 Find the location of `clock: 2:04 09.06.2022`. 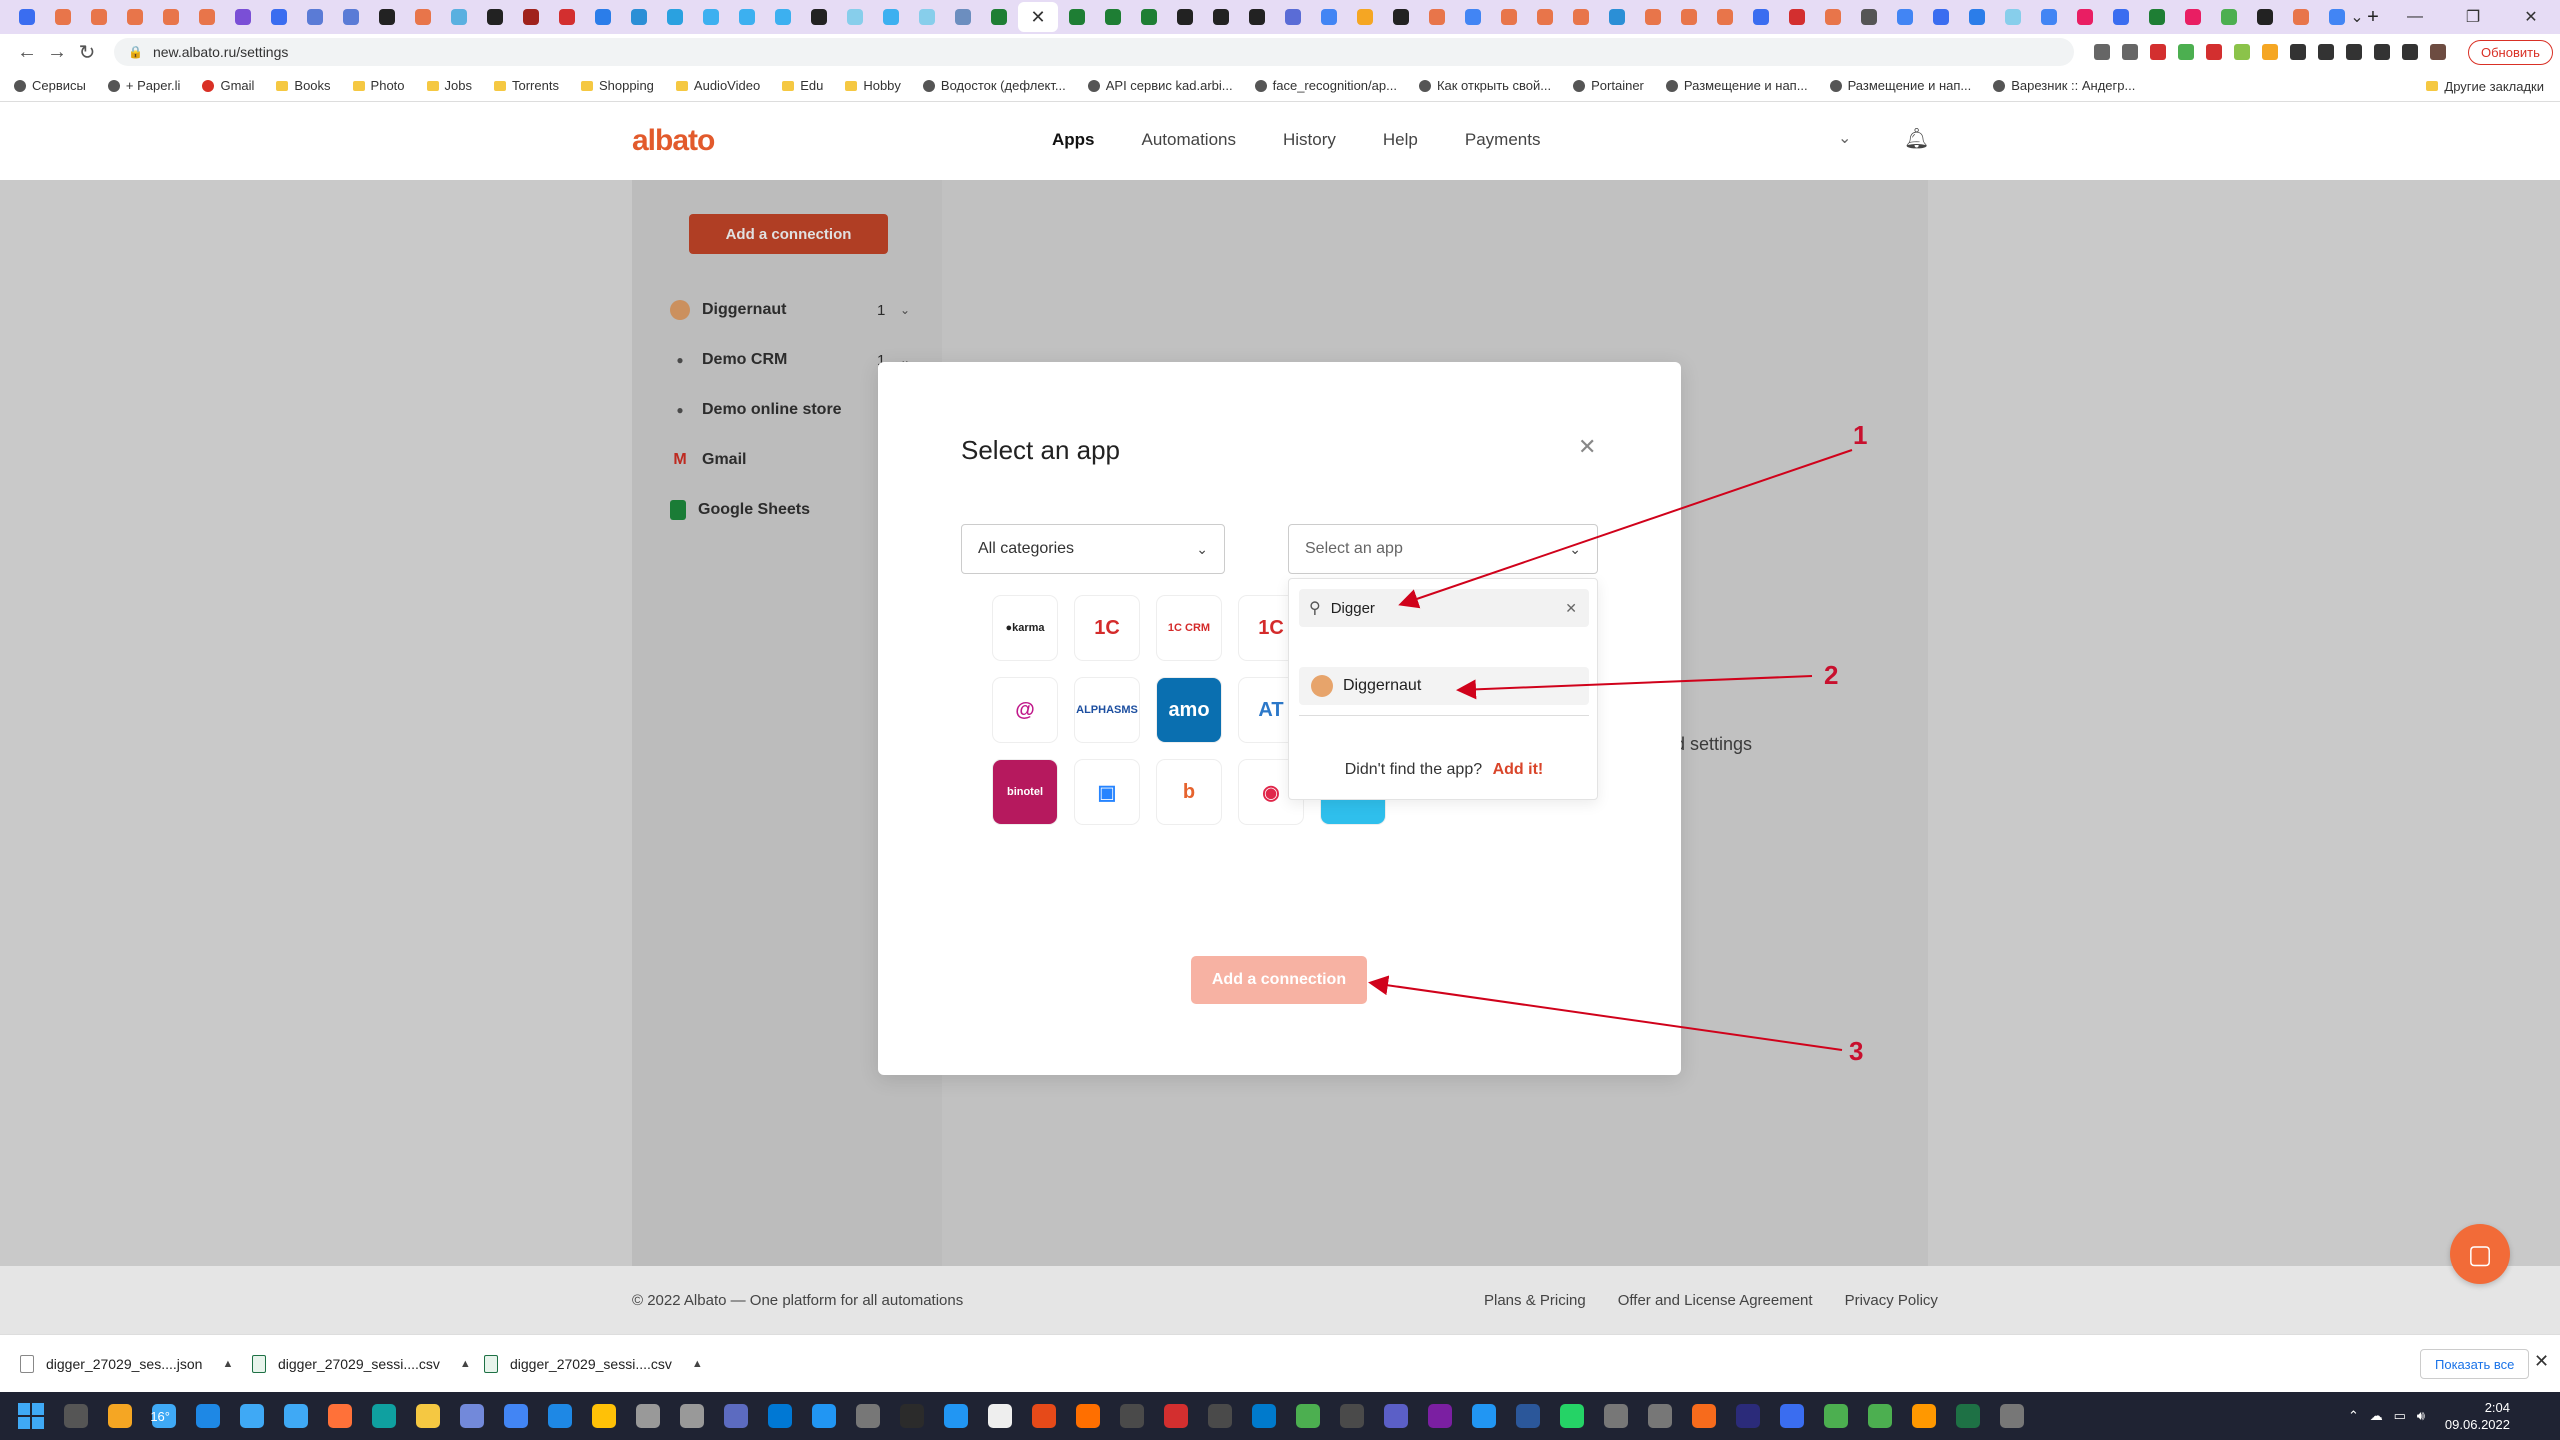

clock: 2:04 09.06.2022 is located at coordinates (2477, 1416).